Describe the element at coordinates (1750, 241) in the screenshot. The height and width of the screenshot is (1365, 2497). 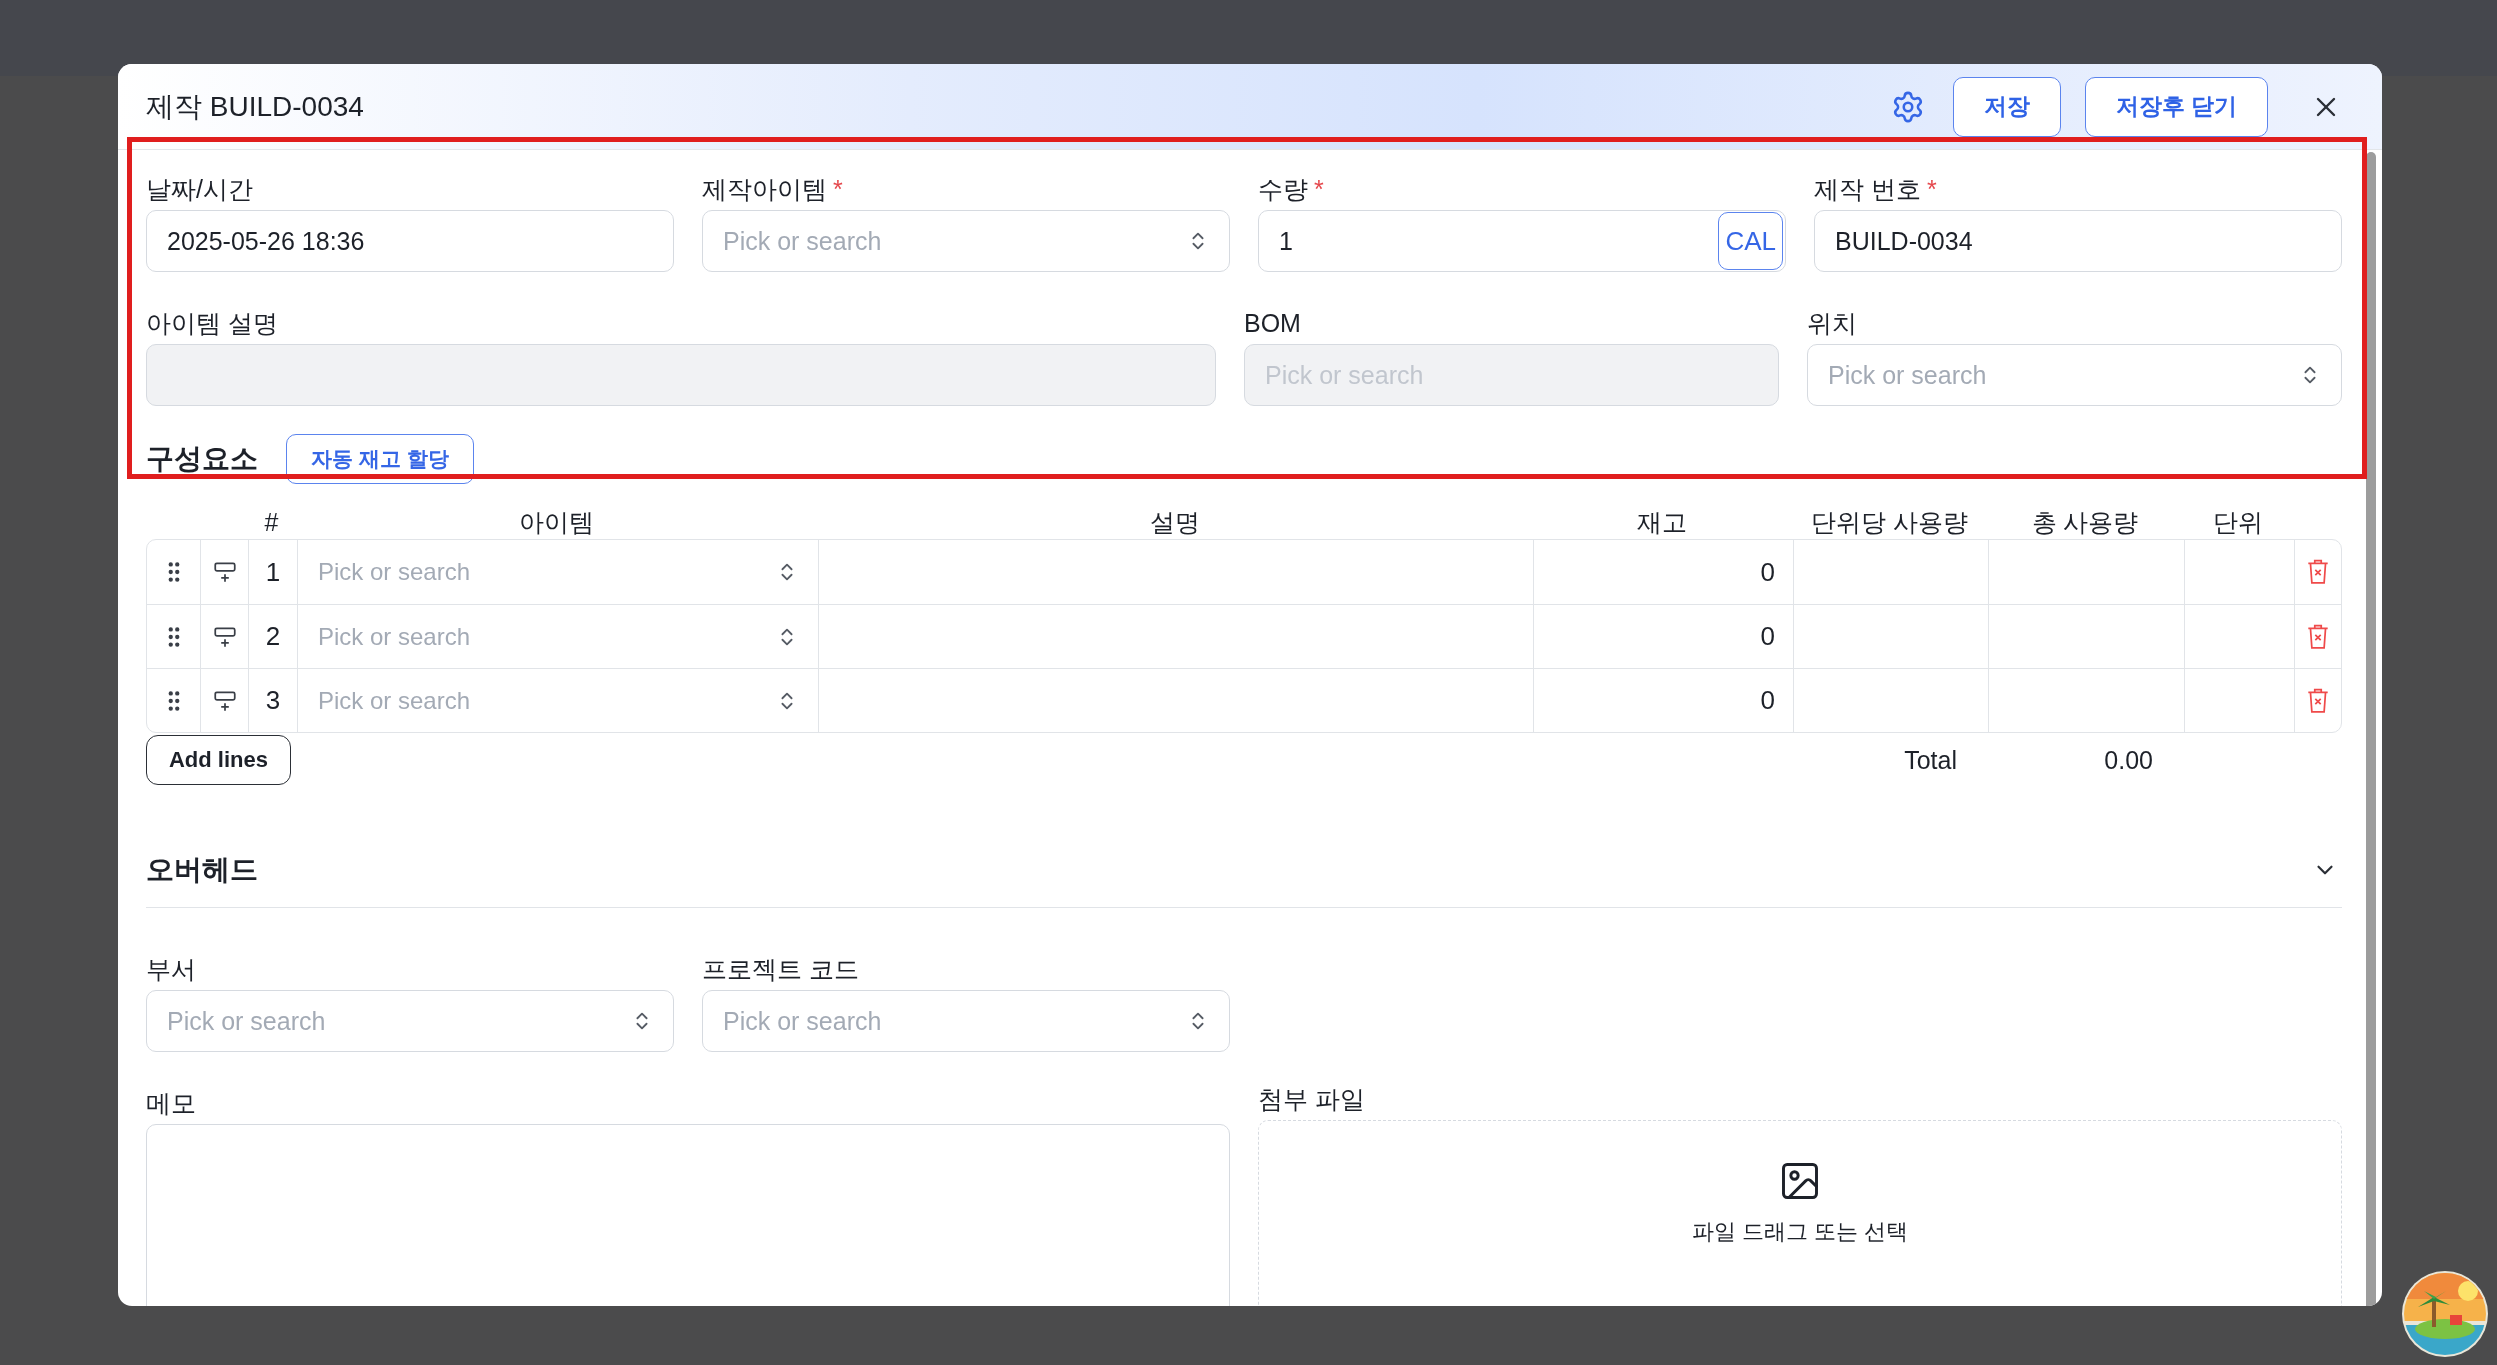
I see `cal-button: CAL` at that location.